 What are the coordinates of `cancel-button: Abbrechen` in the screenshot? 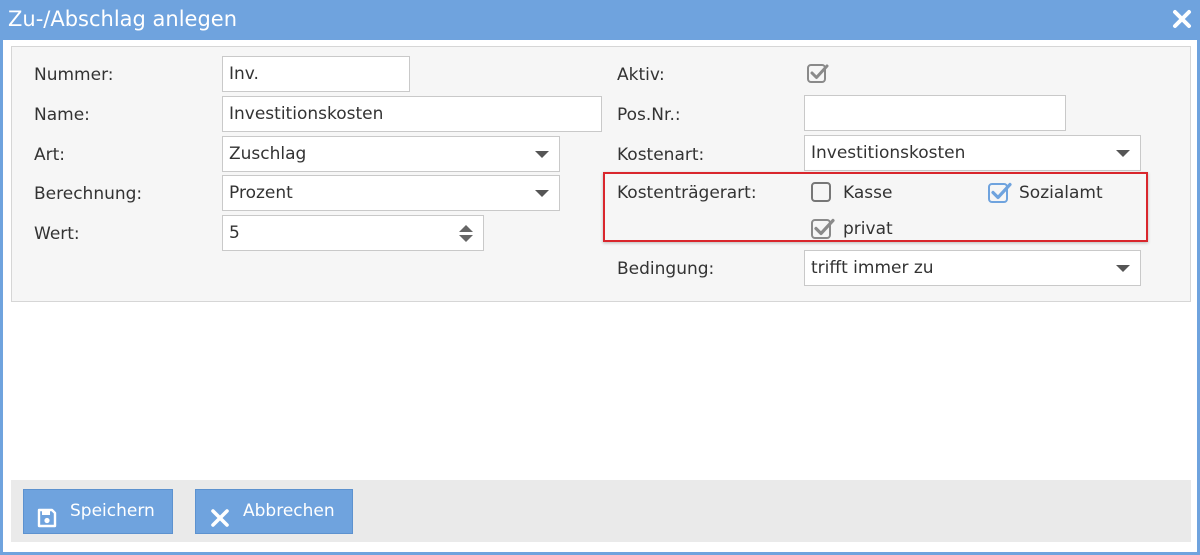 It's located at (274, 511).